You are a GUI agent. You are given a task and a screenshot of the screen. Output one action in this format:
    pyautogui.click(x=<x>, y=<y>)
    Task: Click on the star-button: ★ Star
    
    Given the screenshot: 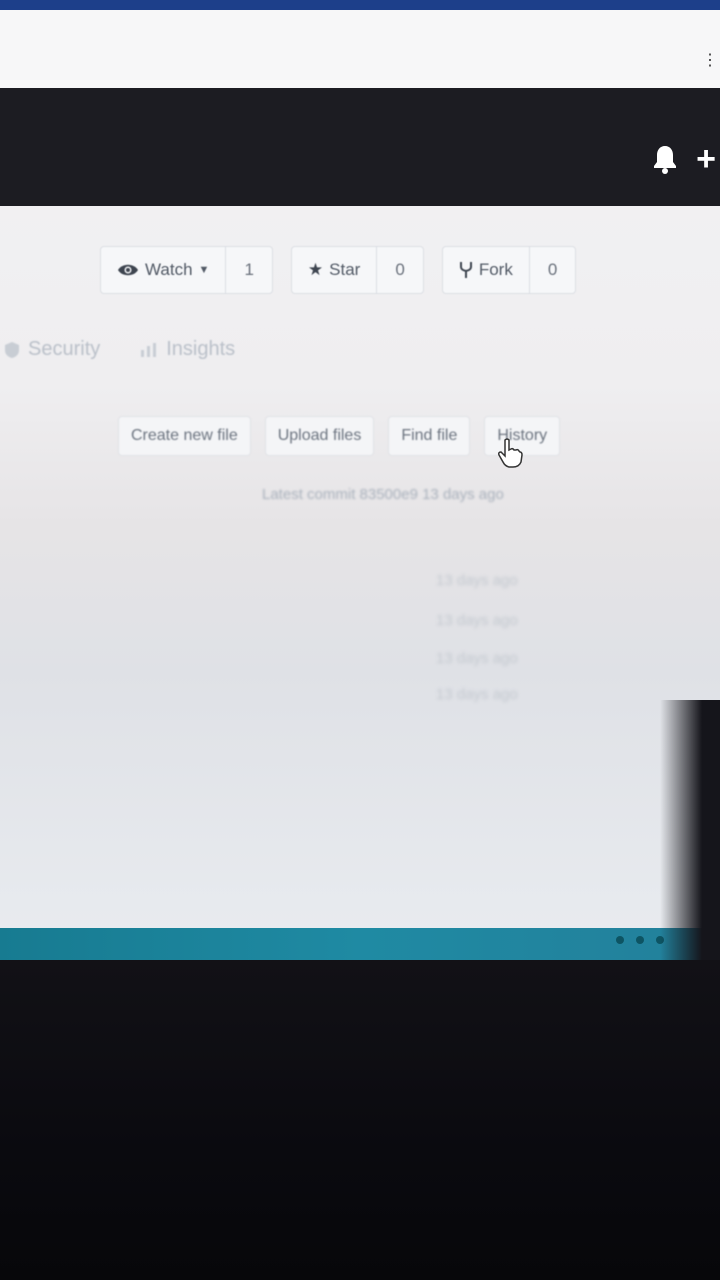 What is the action you would take?
    pyautogui.click(x=335, y=270)
    